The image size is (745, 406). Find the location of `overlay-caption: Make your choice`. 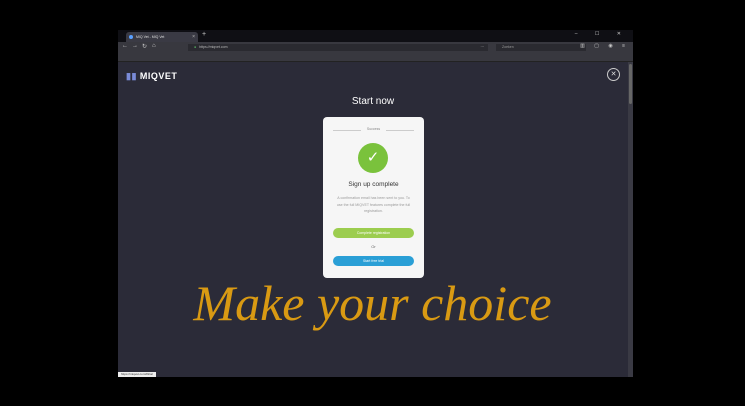

overlay-caption: Make your choice is located at coordinates (372, 303).